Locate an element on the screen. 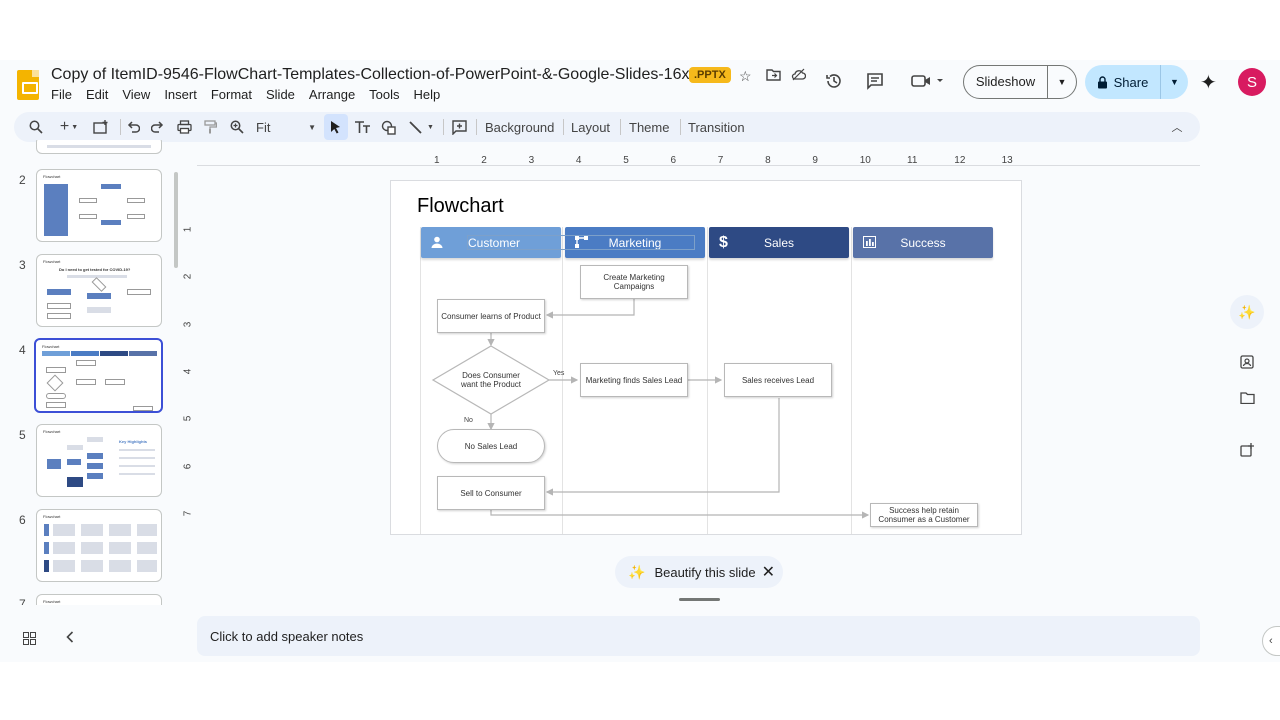 Image resolution: width=1280 pixels, height=720 pixels. layout-button: Layout is located at coordinates (590, 127).